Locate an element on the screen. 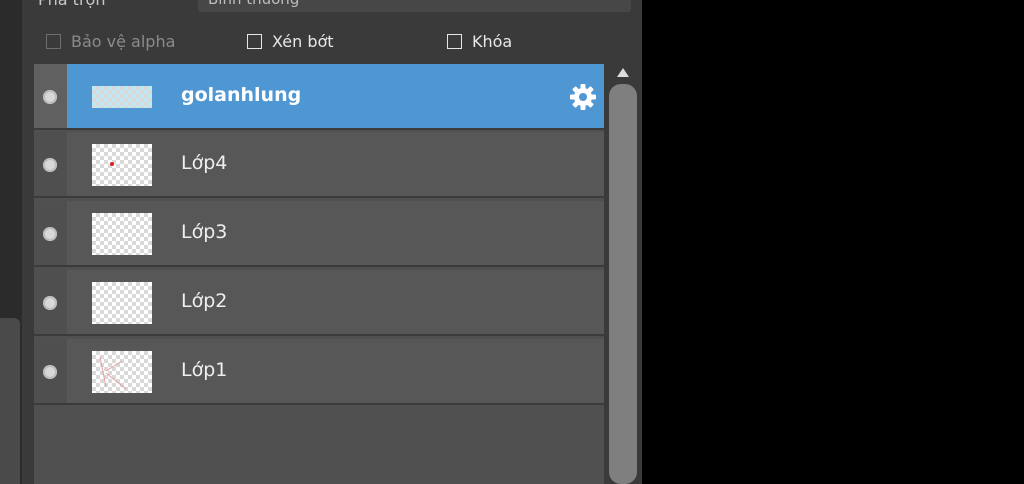 The image size is (1024, 484). layer-name: Lớp4 is located at coordinates (204, 163).